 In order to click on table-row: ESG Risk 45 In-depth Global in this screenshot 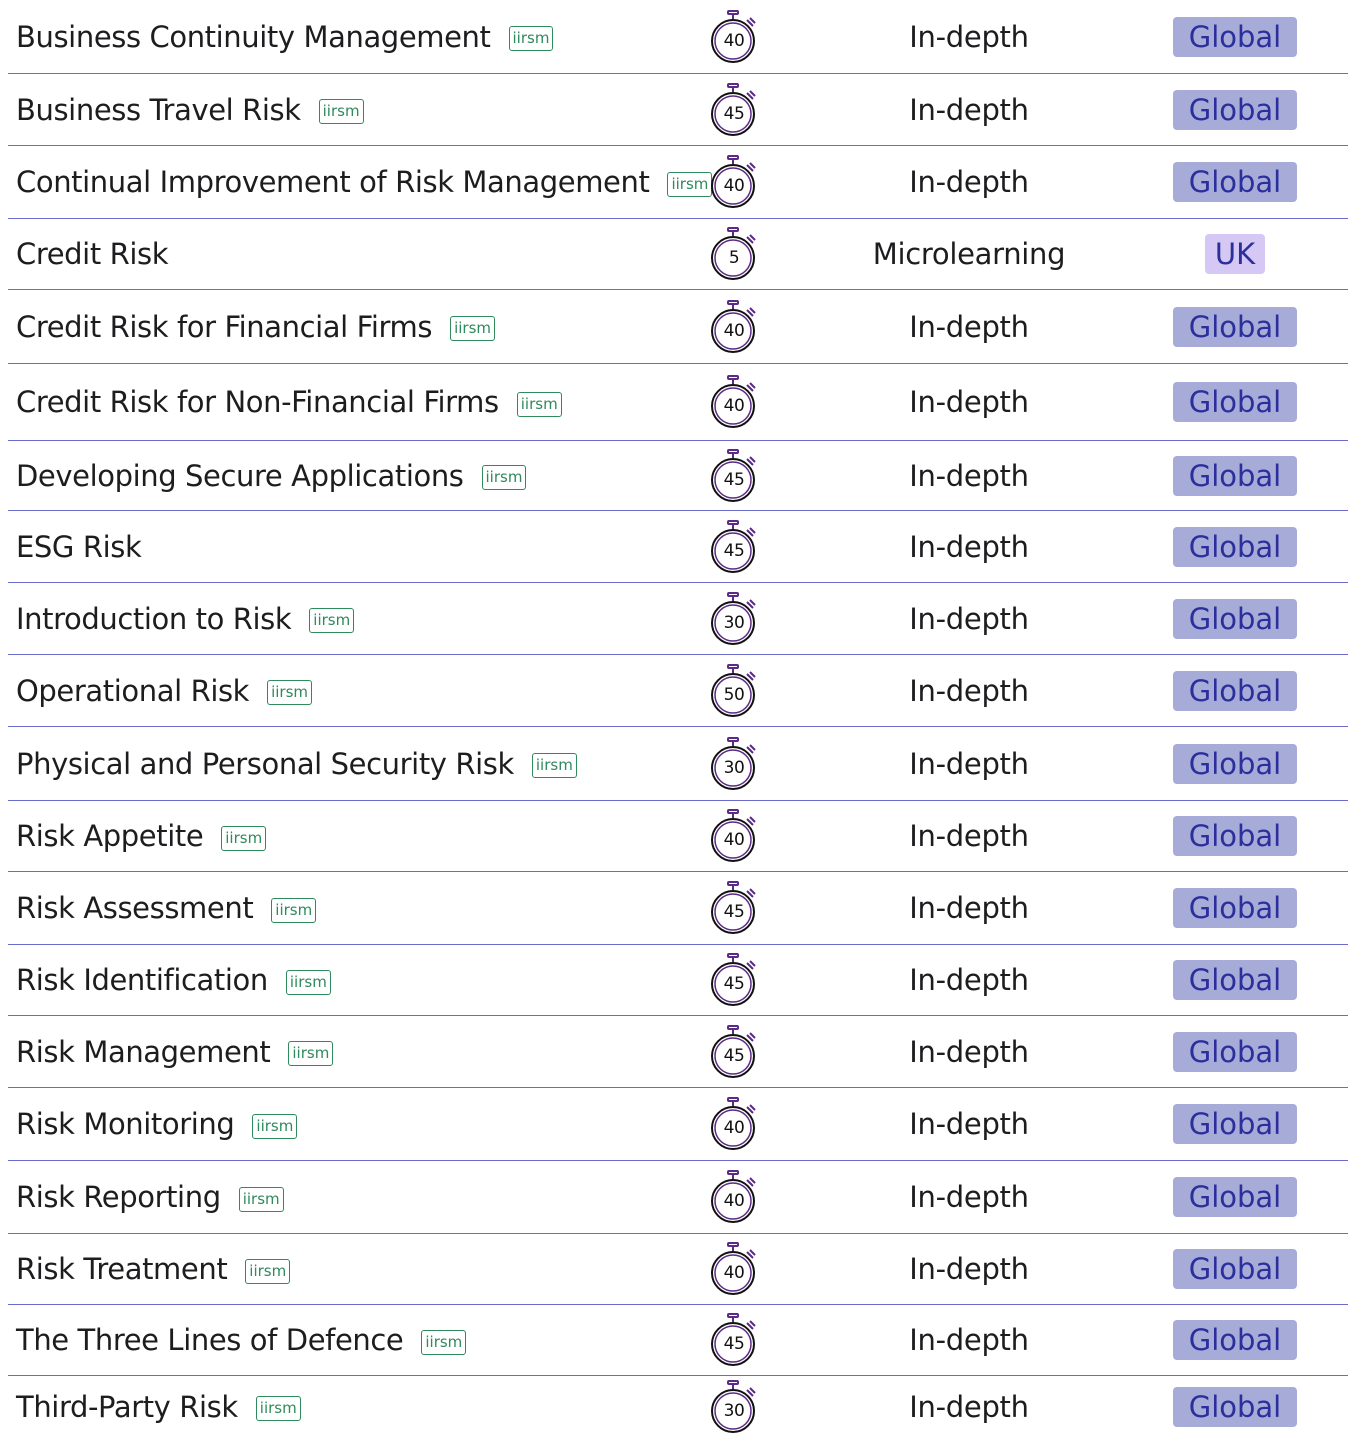, I will do `click(678, 547)`.